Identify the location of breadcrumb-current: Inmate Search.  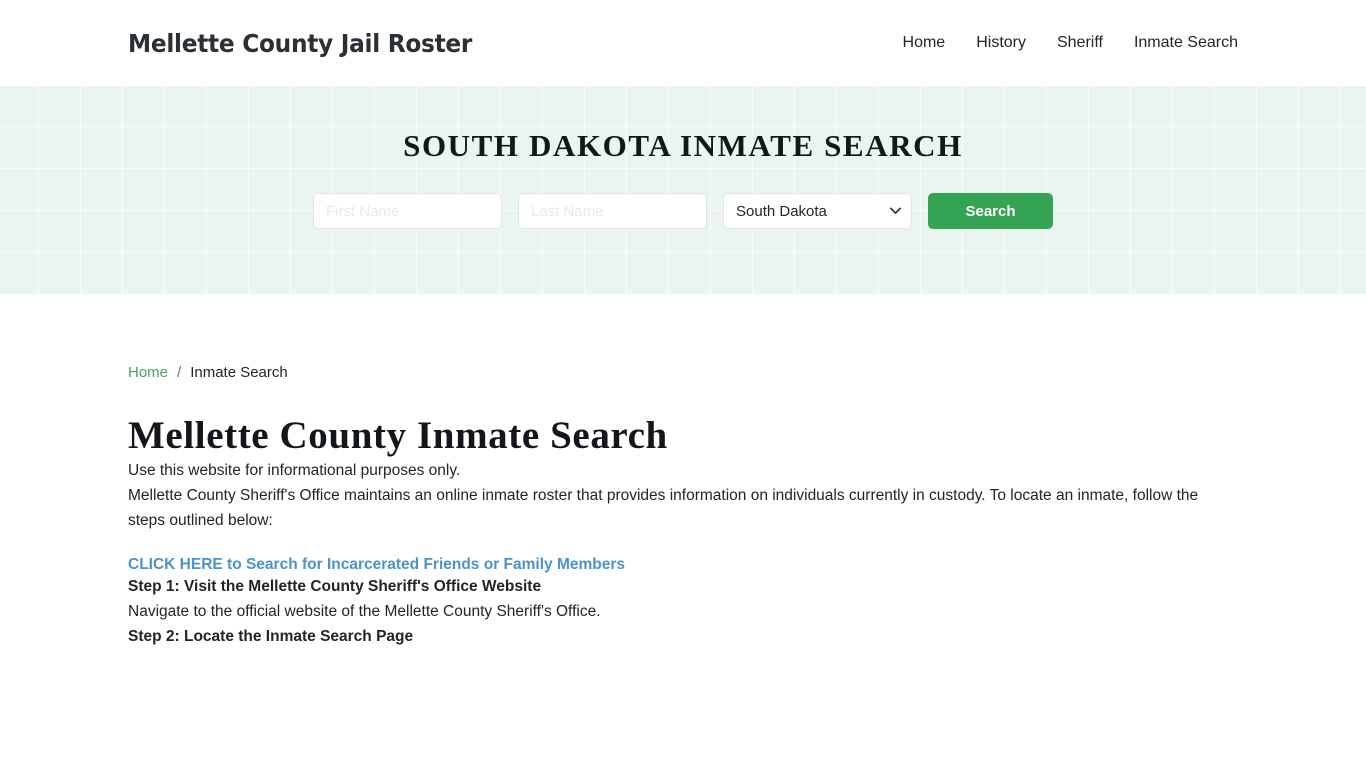
(239, 372).